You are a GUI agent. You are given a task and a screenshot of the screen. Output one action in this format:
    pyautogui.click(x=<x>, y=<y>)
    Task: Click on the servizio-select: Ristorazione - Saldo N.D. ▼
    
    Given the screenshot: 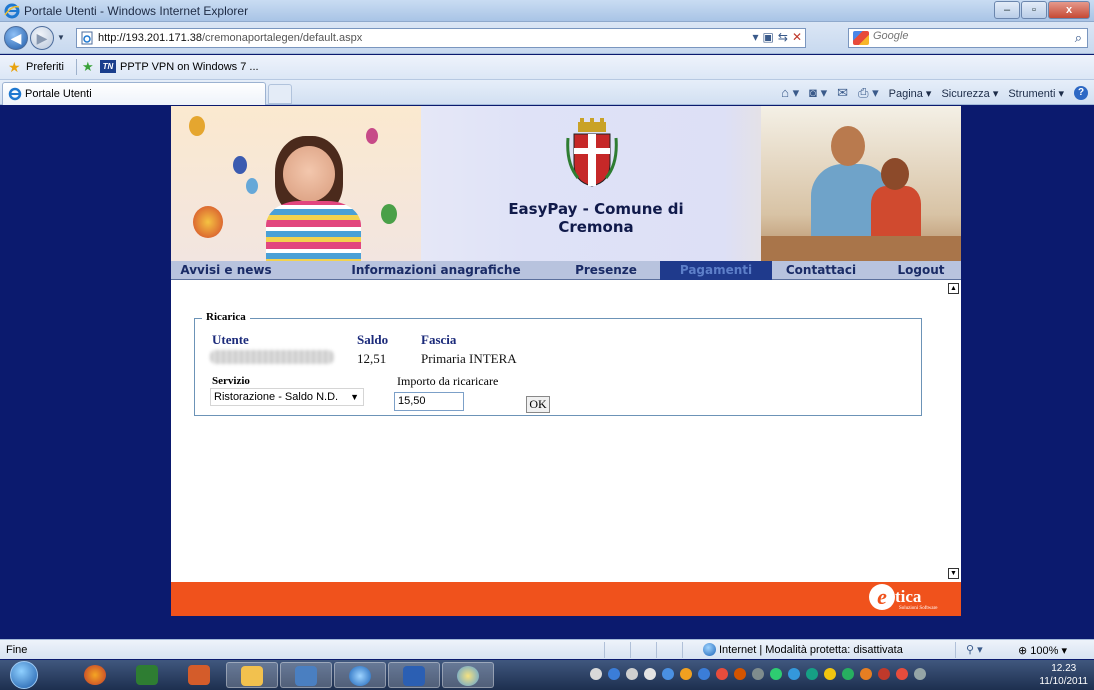 What is the action you would take?
    pyautogui.click(x=287, y=397)
    